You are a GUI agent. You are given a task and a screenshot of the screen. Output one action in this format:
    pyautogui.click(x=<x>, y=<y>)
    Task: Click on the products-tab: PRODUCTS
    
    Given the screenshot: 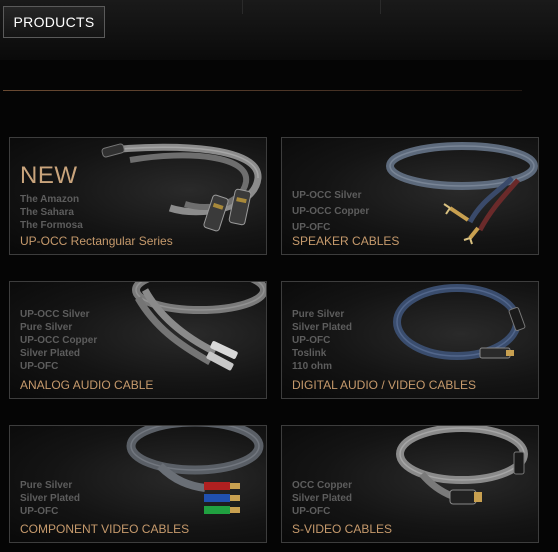 What is the action you would take?
    pyautogui.click(x=54, y=22)
    